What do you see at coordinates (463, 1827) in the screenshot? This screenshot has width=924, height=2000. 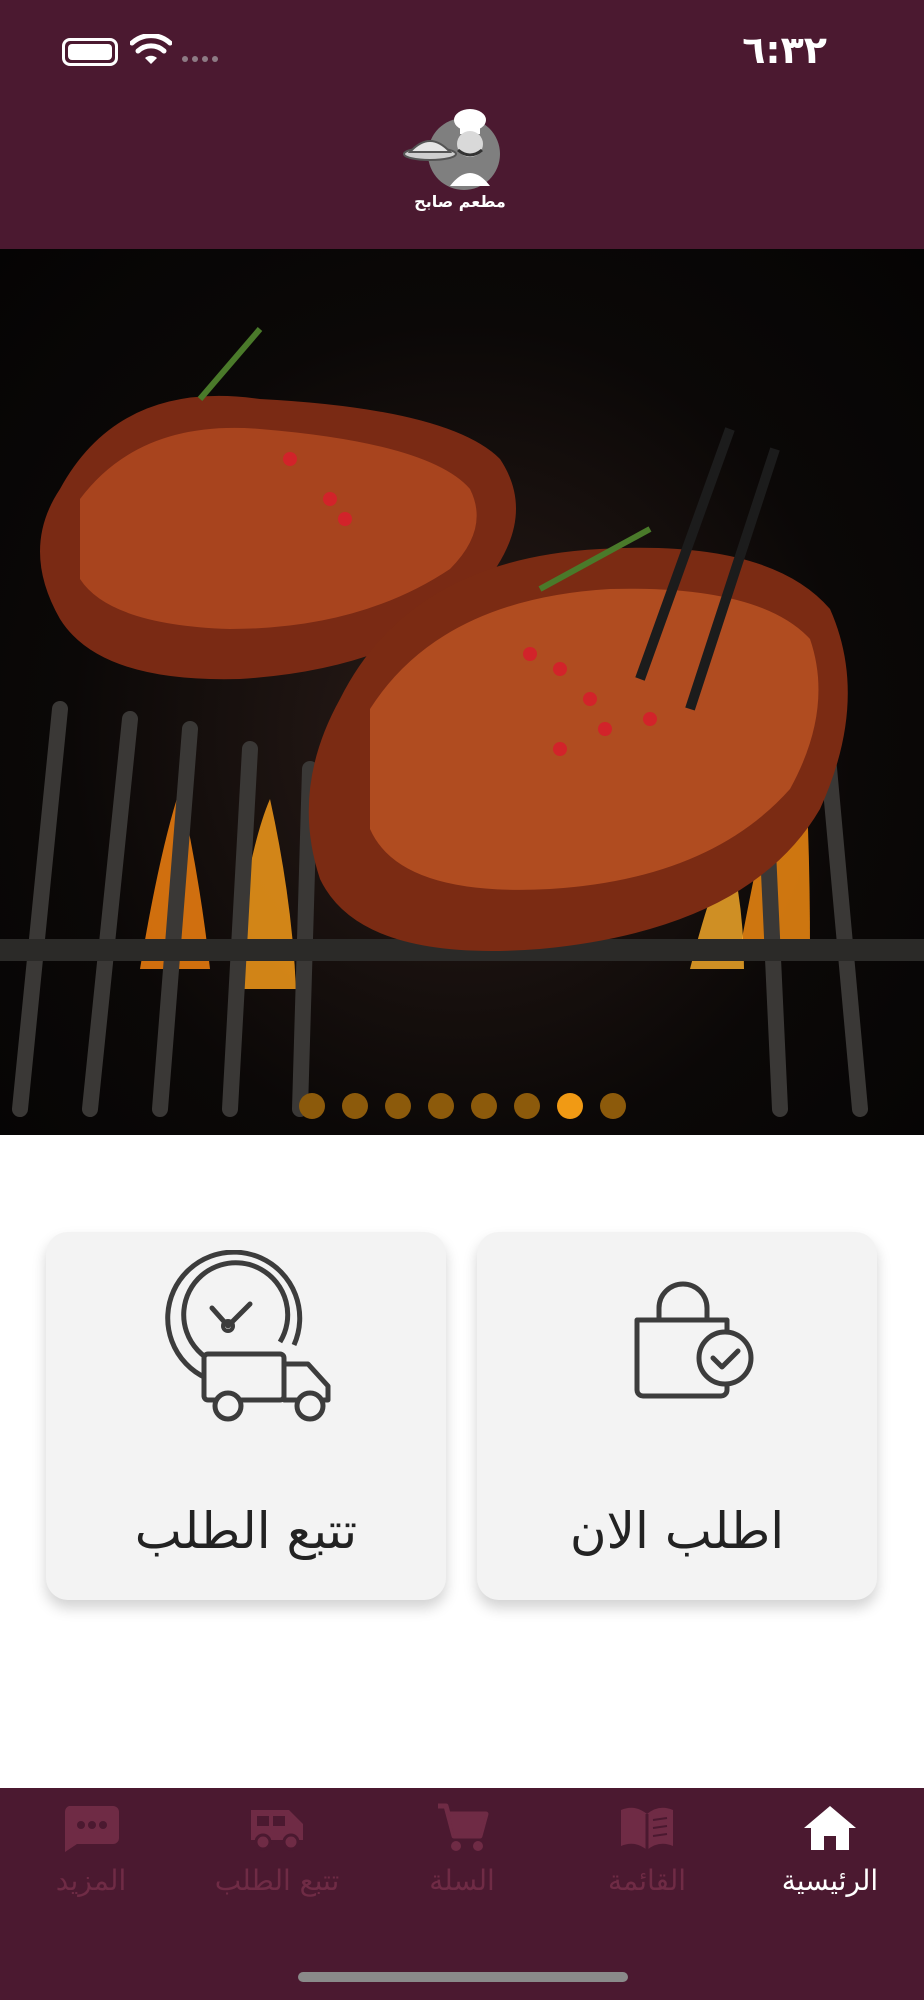 I see `cart-icon` at bounding box center [463, 1827].